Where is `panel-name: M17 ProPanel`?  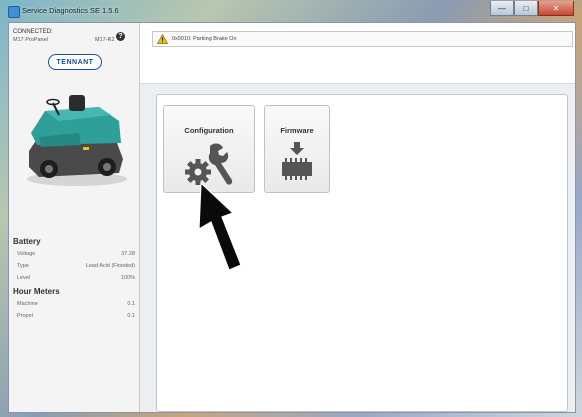
panel-name: M17 ProPanel is located at coordinates (30, 40).